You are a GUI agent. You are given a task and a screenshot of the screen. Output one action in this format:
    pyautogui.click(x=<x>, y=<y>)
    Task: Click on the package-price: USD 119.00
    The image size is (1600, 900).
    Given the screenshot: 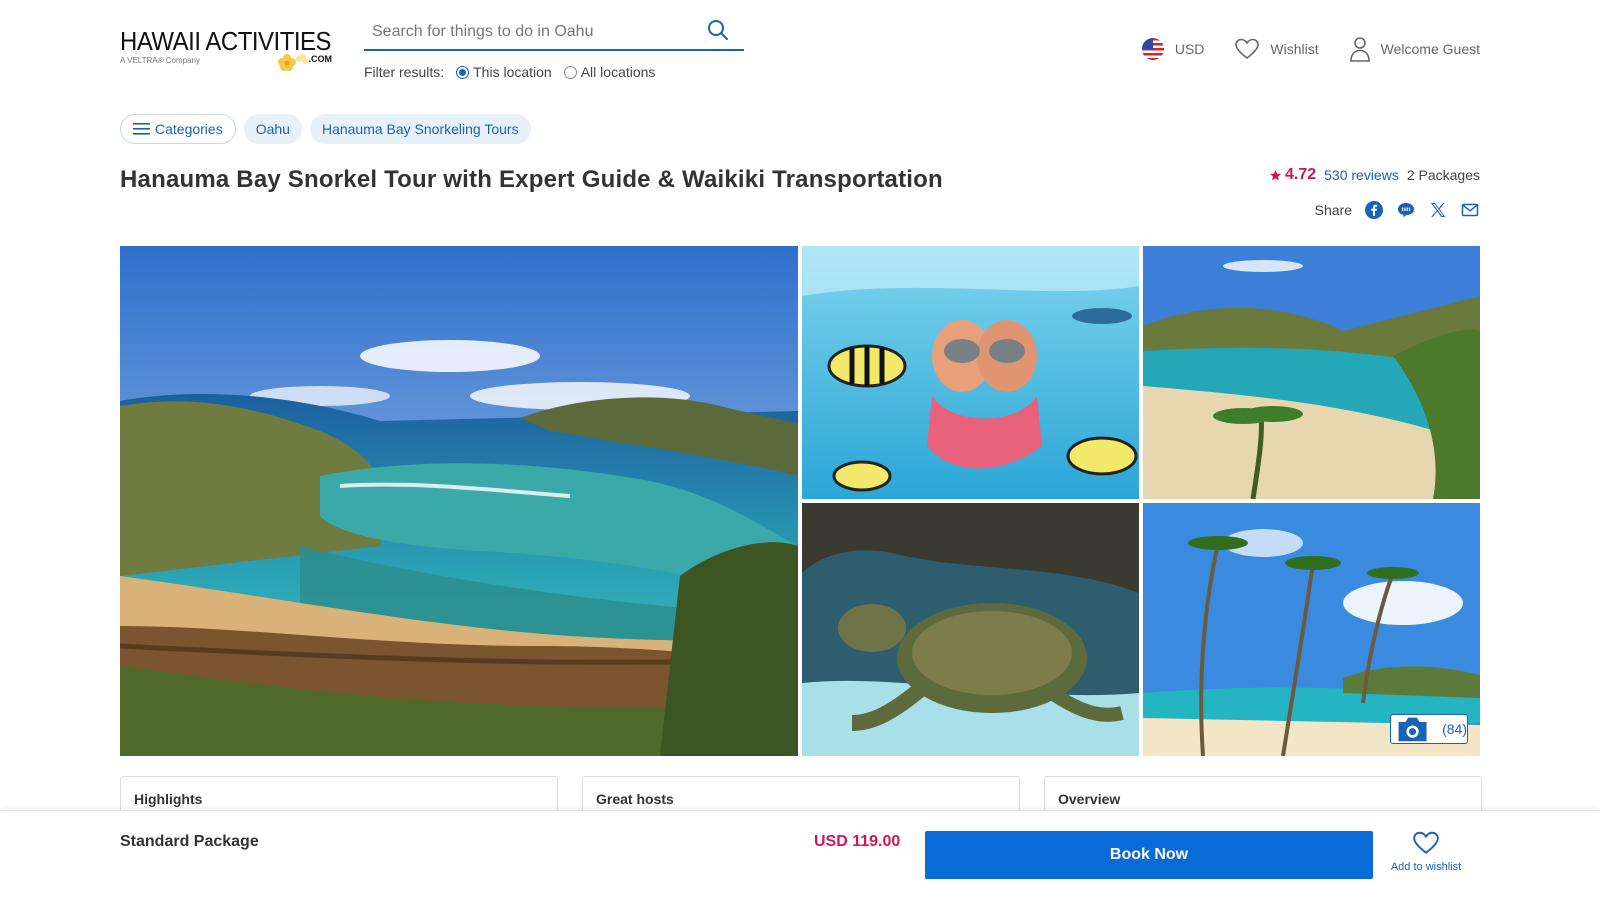 What is the action you would take?
    pyautogui.click(x=857, y=841)
    